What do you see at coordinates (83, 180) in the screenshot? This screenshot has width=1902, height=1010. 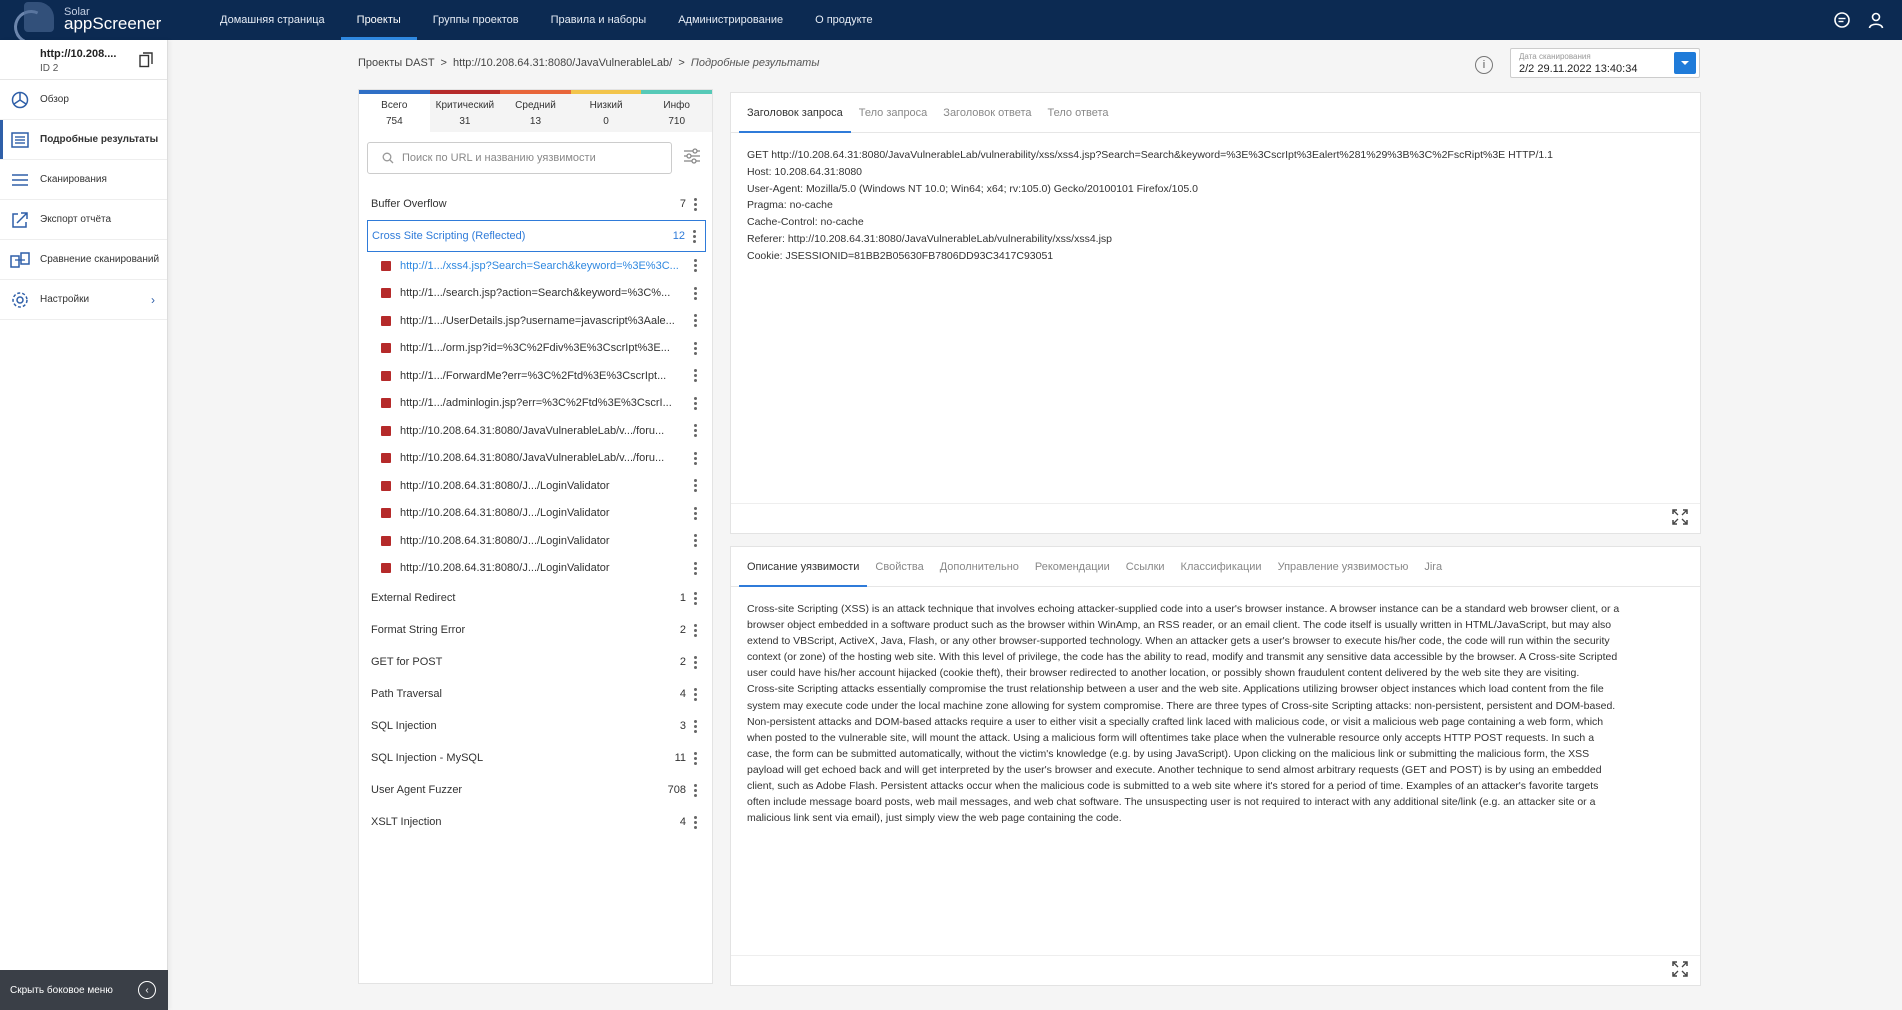 I see `sidebar-item-scans: Сканирования` at bounding box center [83, 180].